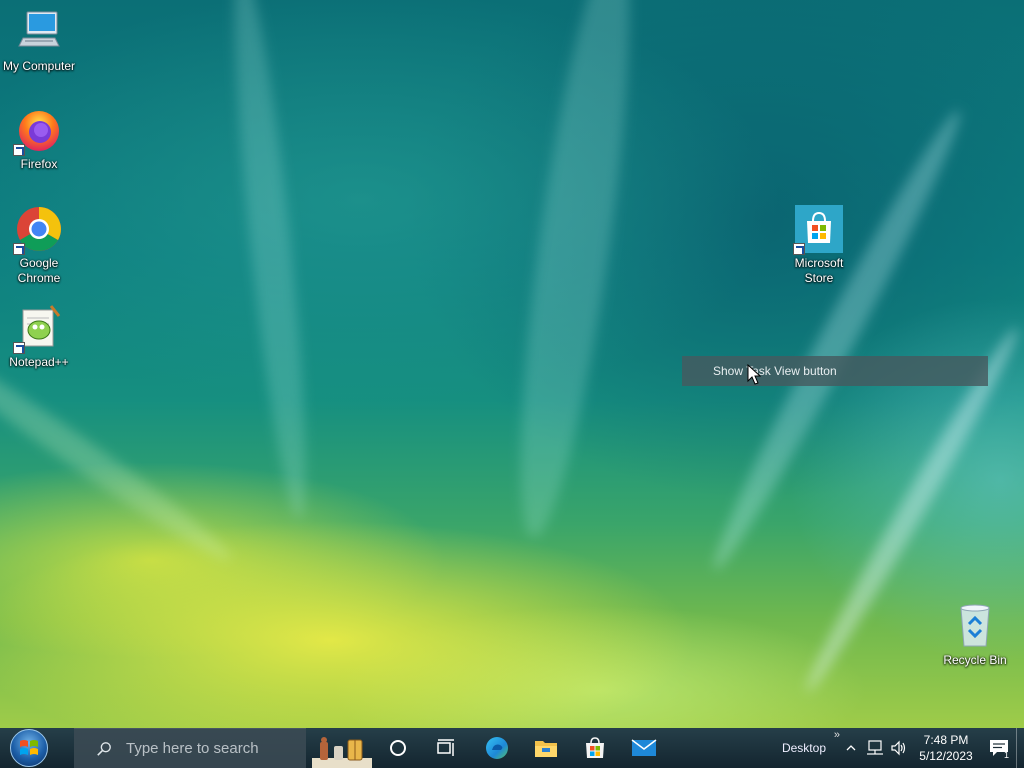  Describe the element at coordinates (975, 660) in the screenshot. I see `desktop-icon-label: Recycle Bin` at that location.